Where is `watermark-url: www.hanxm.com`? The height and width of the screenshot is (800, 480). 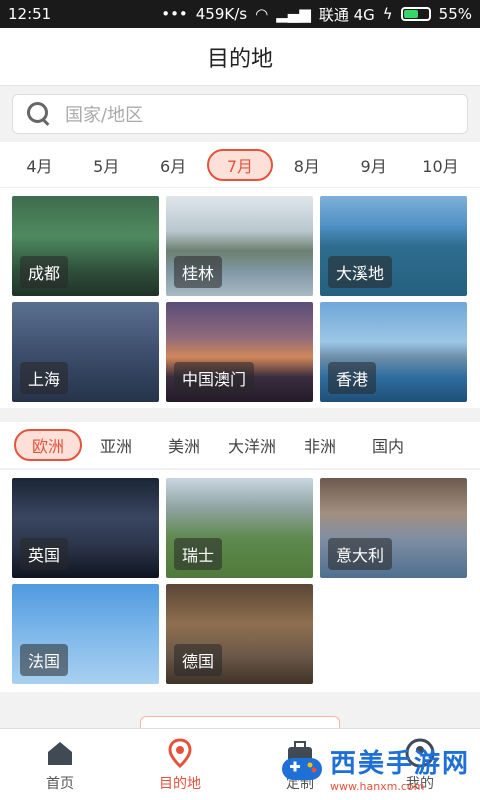 watermark-url: www.hanxm.com is located at coordinates (377, 786).